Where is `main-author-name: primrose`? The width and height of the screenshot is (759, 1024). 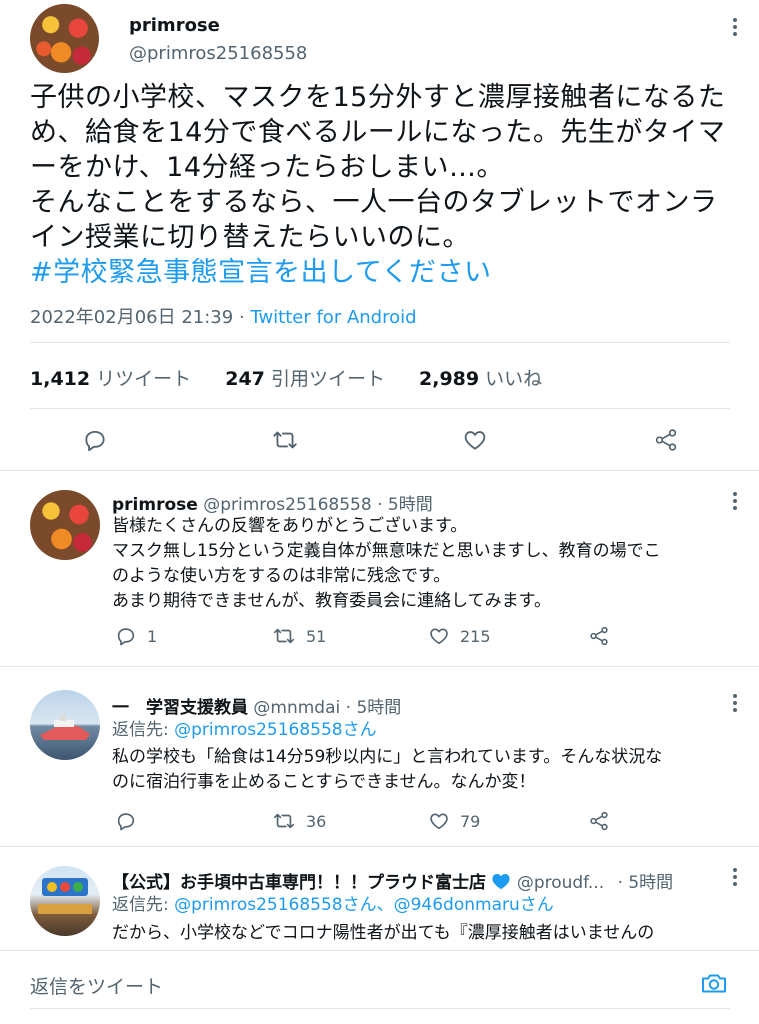
main-author-name: primrose is located at coordinates (174, 25).